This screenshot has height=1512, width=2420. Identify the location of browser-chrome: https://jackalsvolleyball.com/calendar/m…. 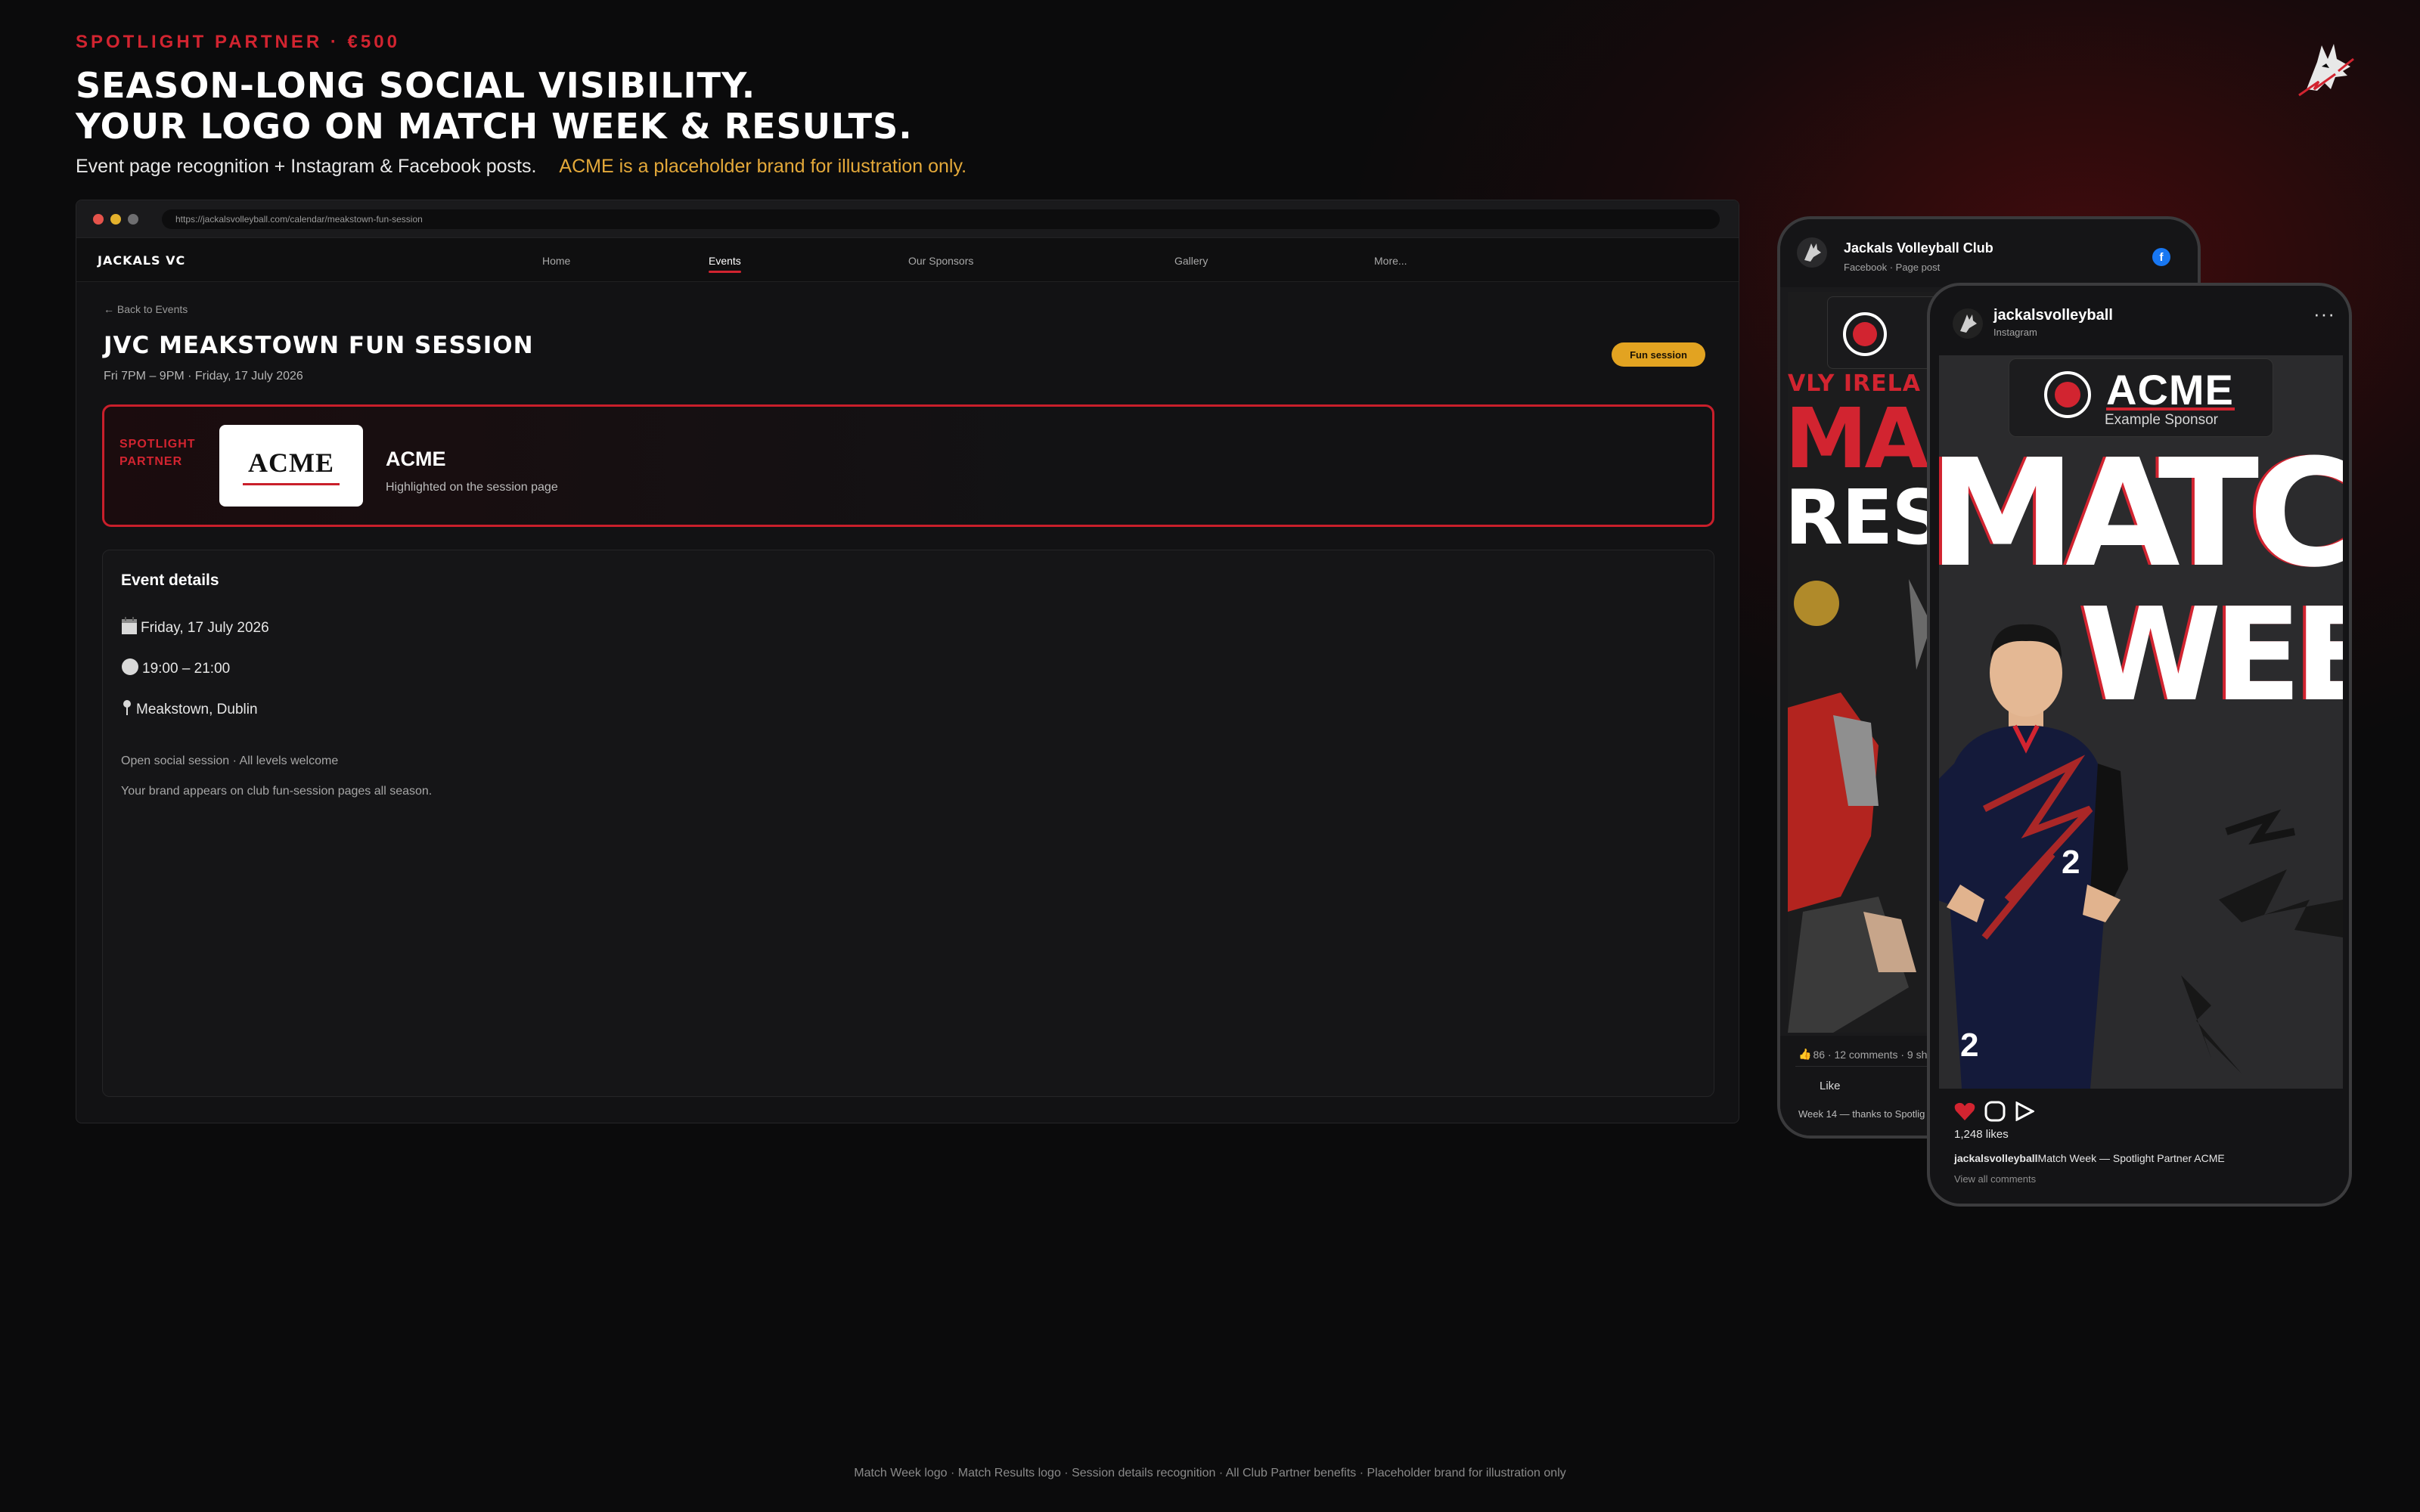
(907, 219).